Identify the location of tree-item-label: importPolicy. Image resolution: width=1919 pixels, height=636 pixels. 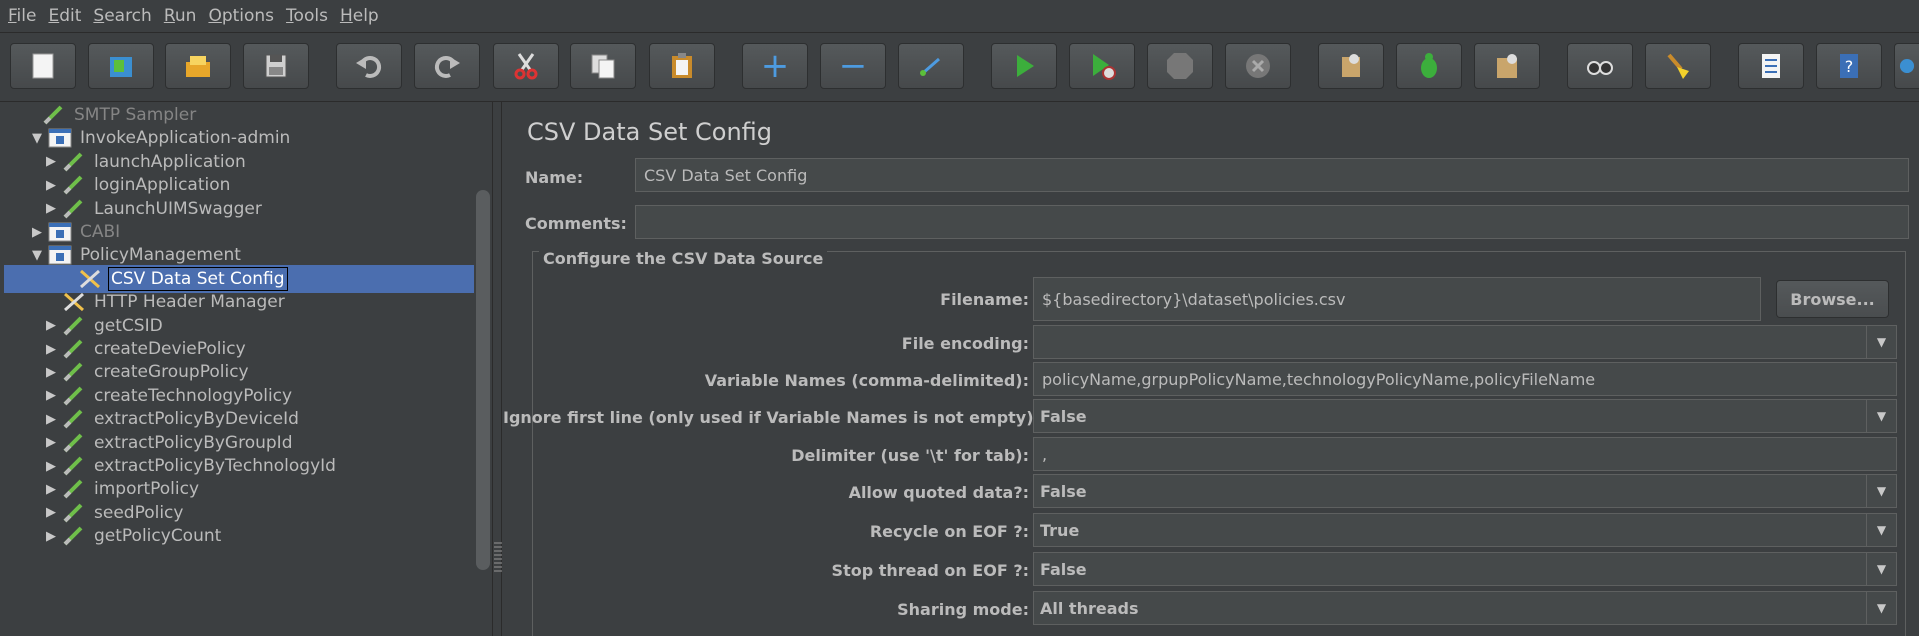
(147, 489).